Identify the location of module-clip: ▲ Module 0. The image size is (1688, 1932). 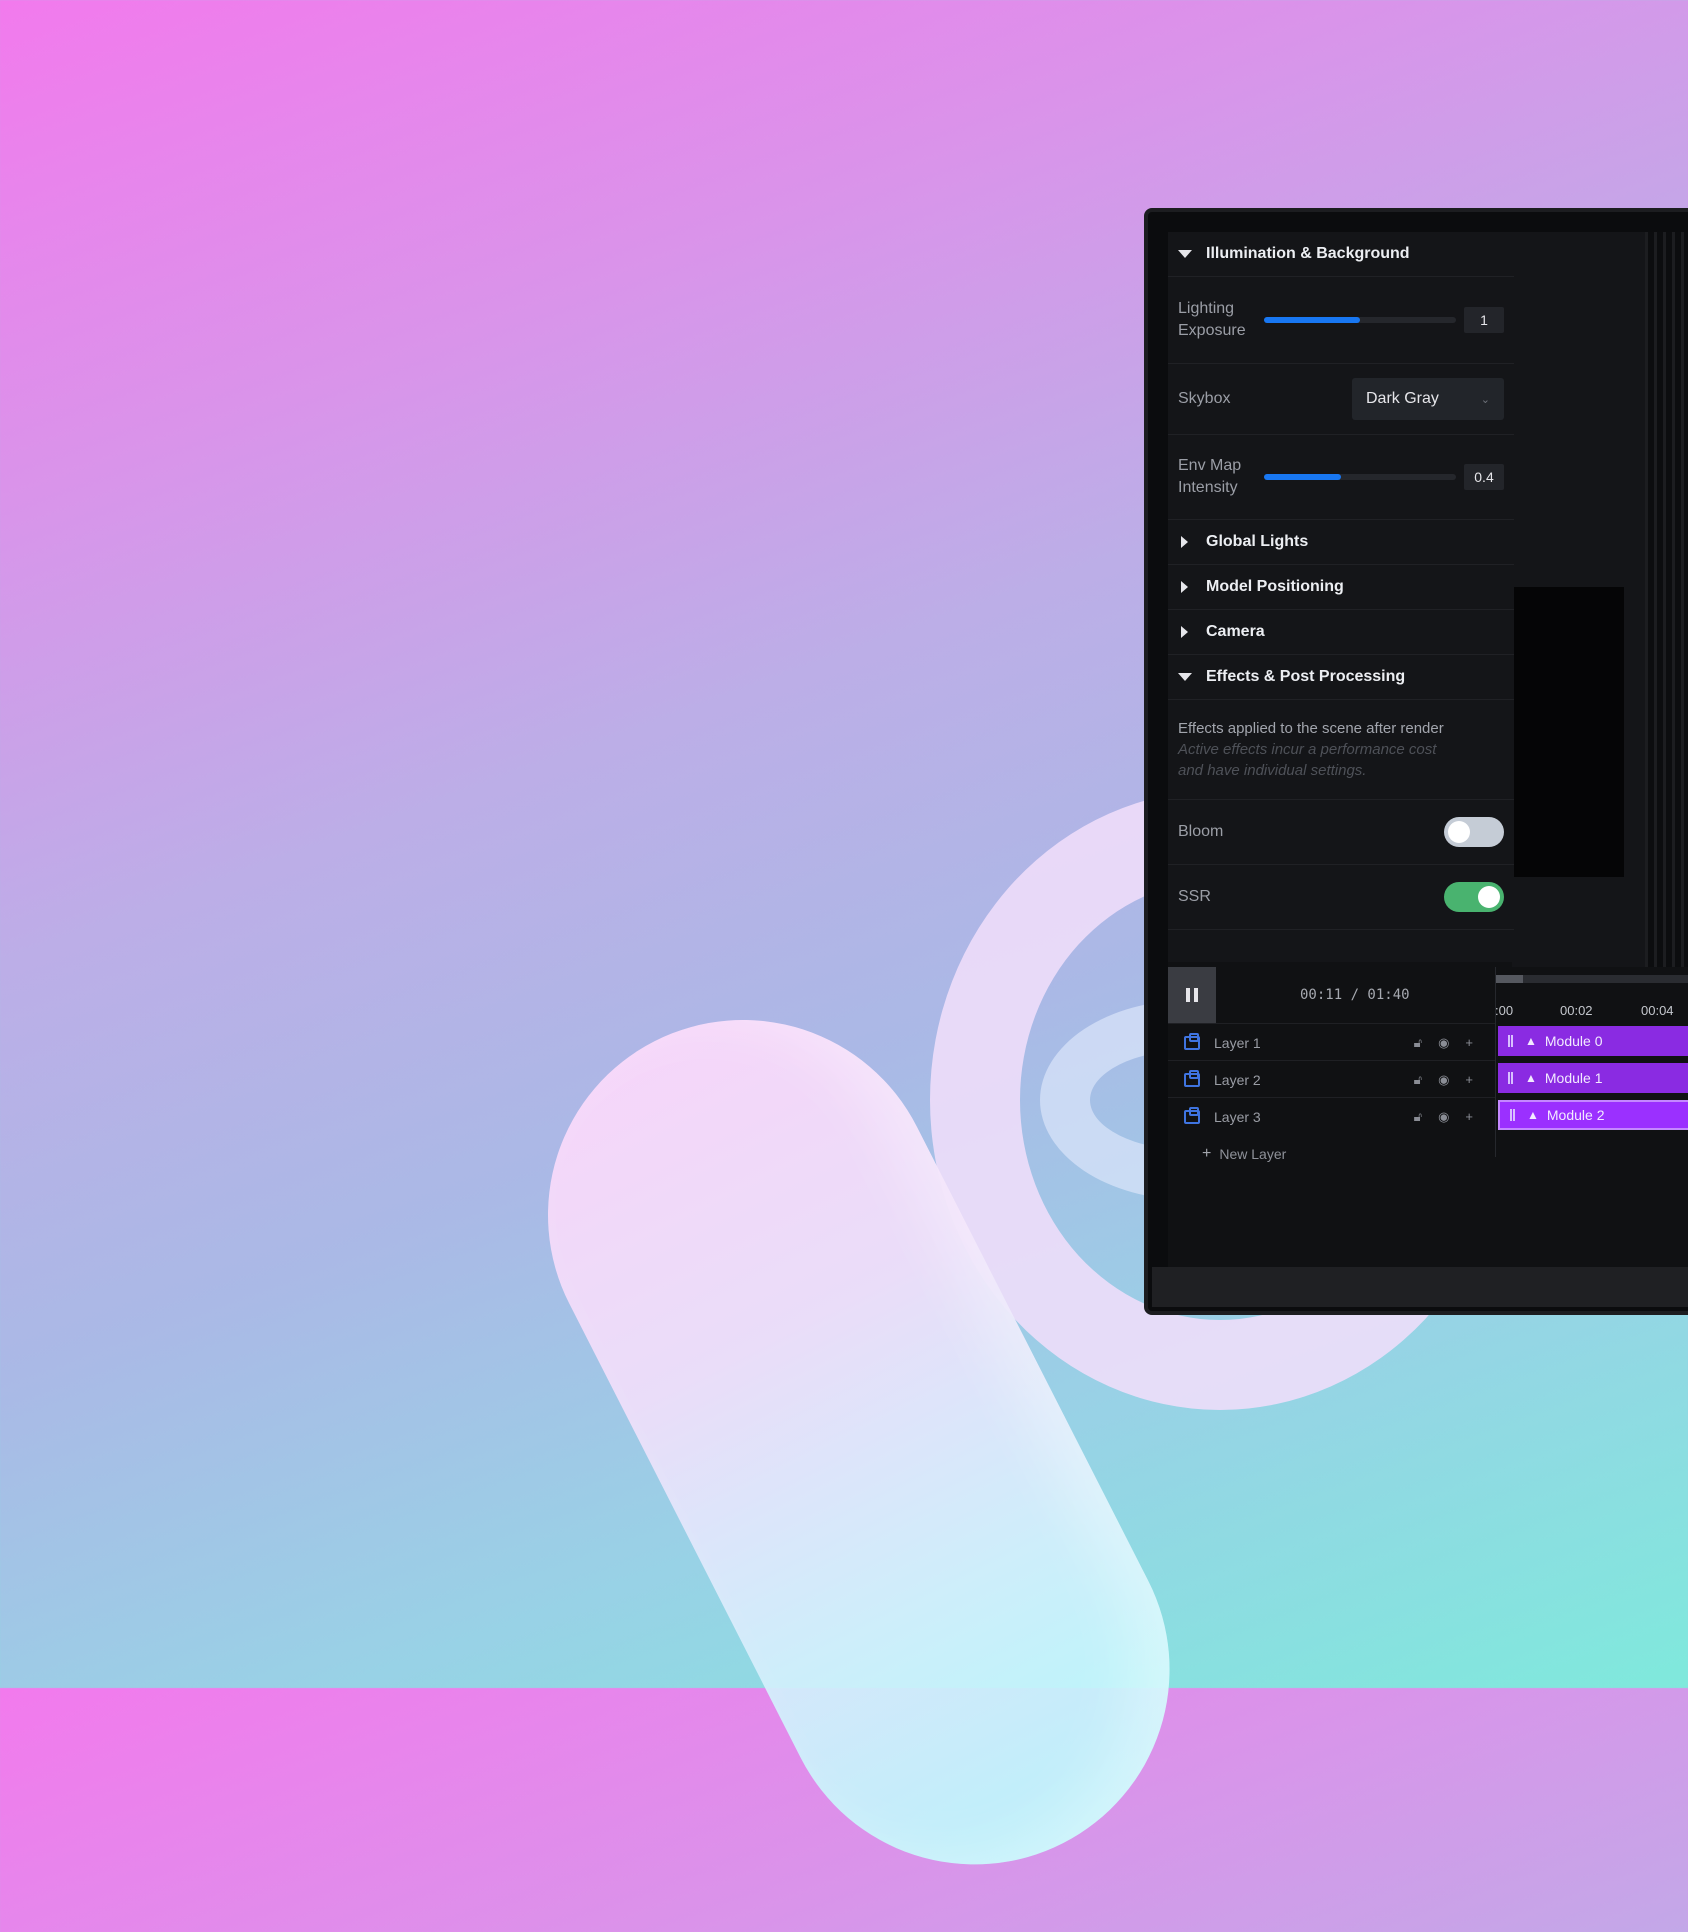
(1593, 1041).